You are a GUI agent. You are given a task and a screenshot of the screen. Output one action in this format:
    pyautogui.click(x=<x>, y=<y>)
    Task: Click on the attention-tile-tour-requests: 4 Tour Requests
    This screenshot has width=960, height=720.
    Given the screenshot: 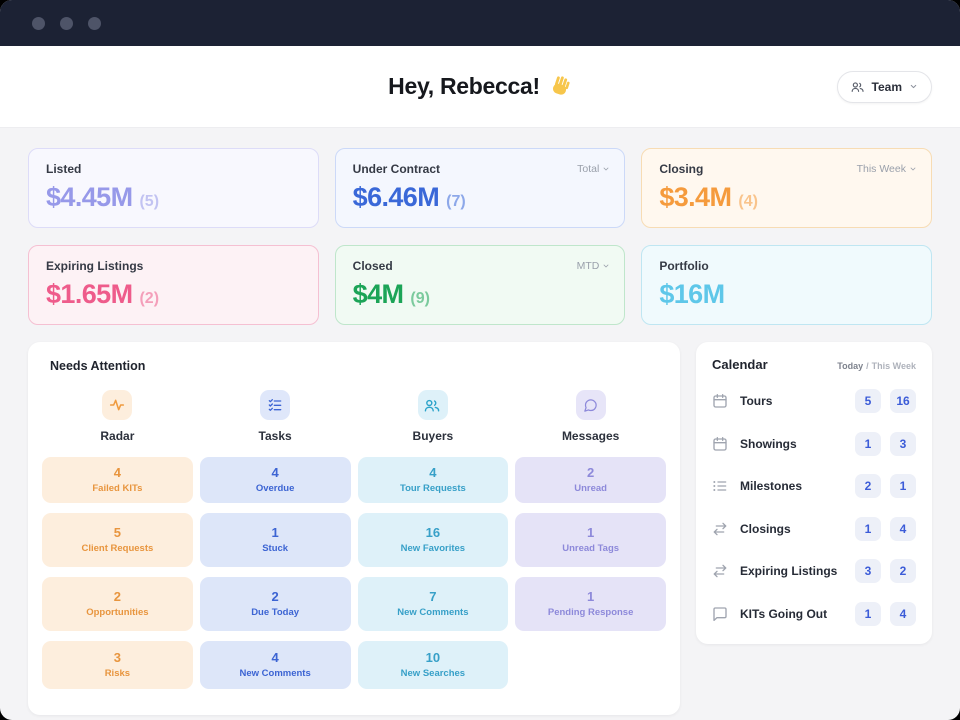 What is the action you would take?
    pyautogui.click(x=433, y=480)
    